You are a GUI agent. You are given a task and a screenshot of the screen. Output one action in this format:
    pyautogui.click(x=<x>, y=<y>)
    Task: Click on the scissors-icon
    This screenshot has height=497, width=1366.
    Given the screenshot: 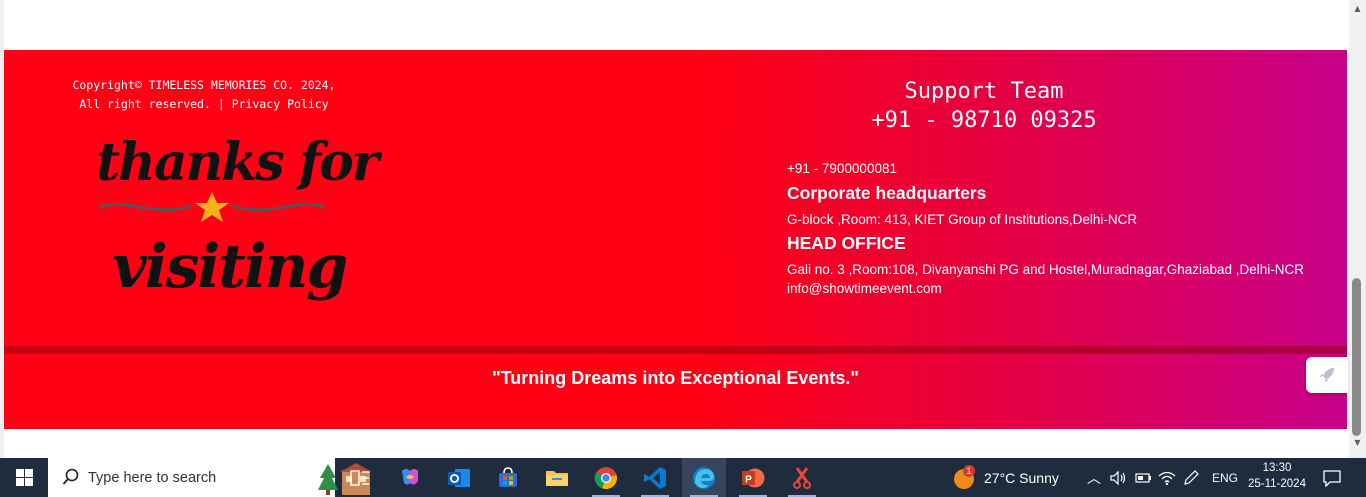 What is the action you would take?
    pyautogui.click(x=802, y=477)
    